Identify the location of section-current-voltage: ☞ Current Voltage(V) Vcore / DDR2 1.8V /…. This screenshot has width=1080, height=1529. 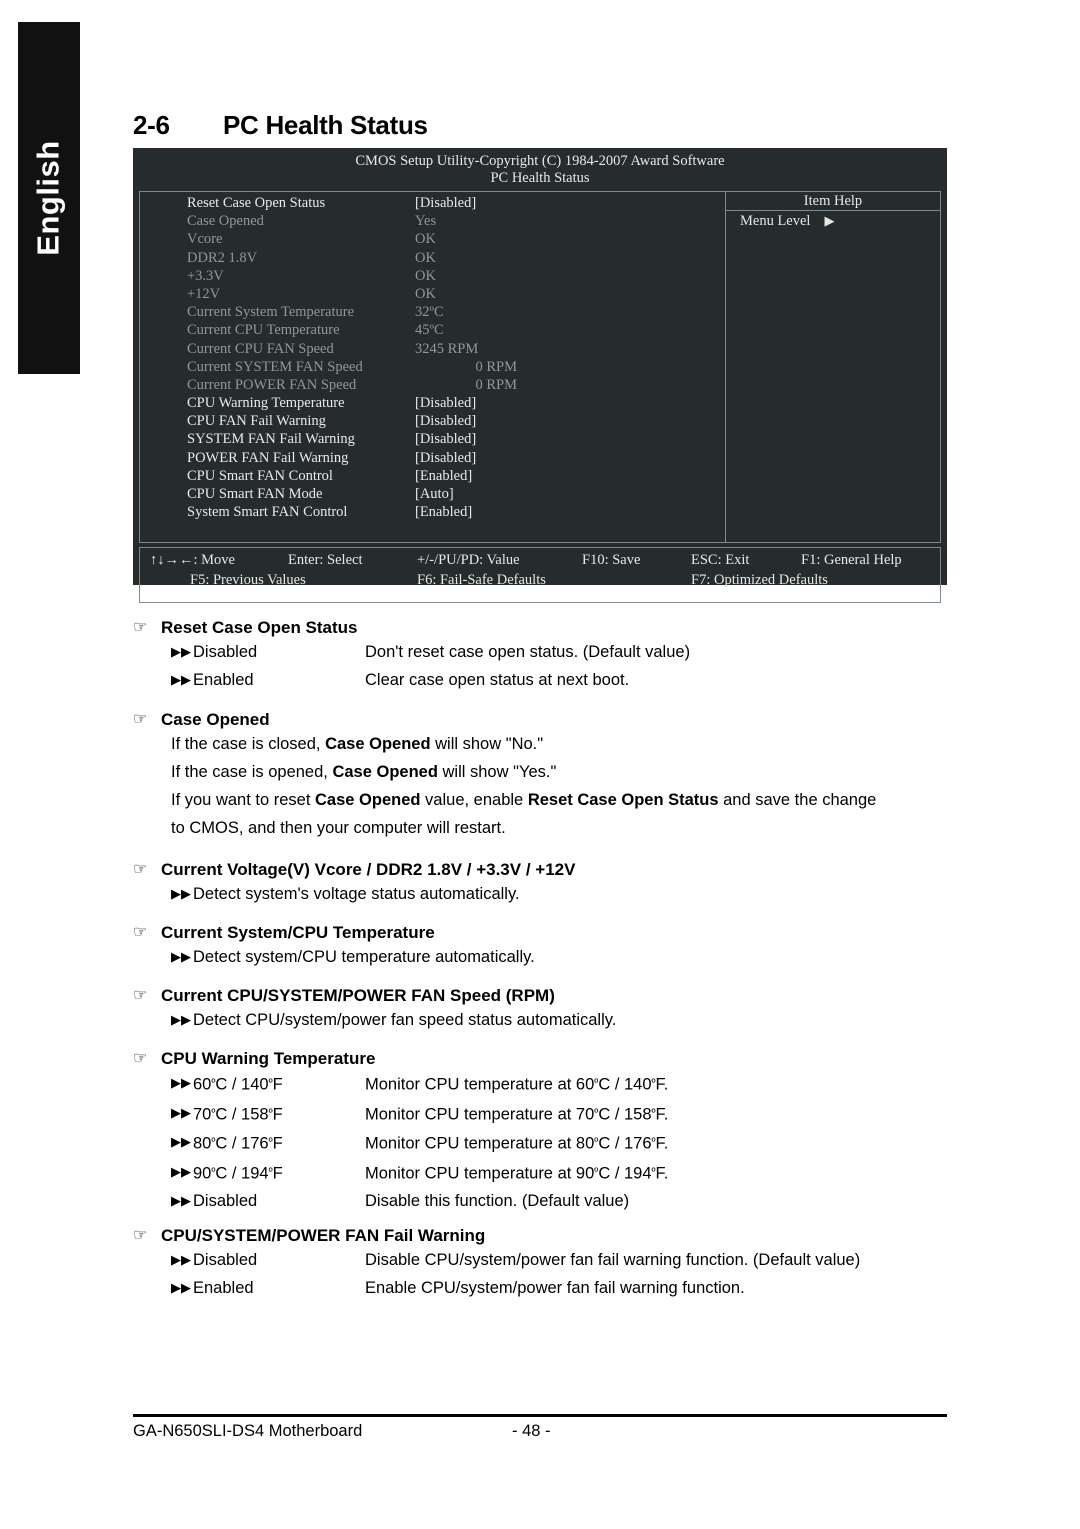
(548, 884).